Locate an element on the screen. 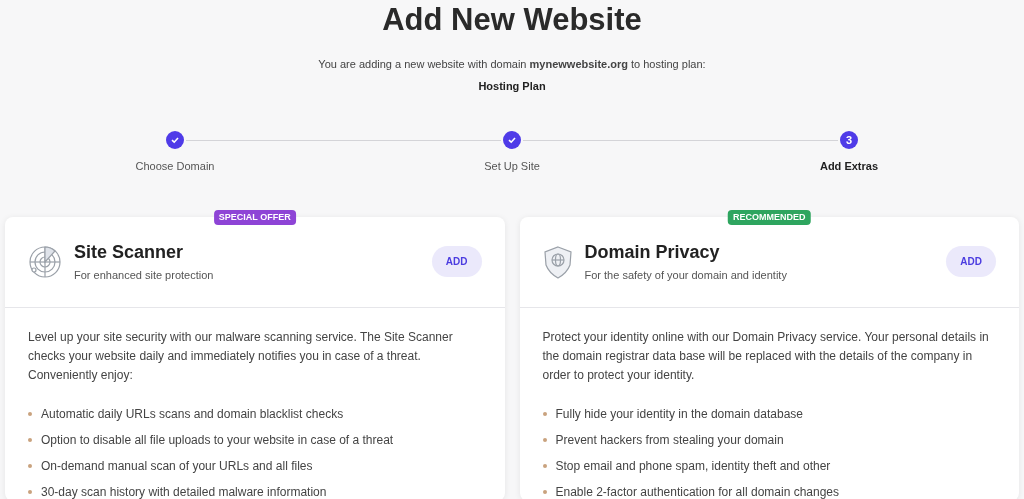 This screenshot has height=499, width=1024. step-label: Set Up Site is located at coordinates (512, 166).